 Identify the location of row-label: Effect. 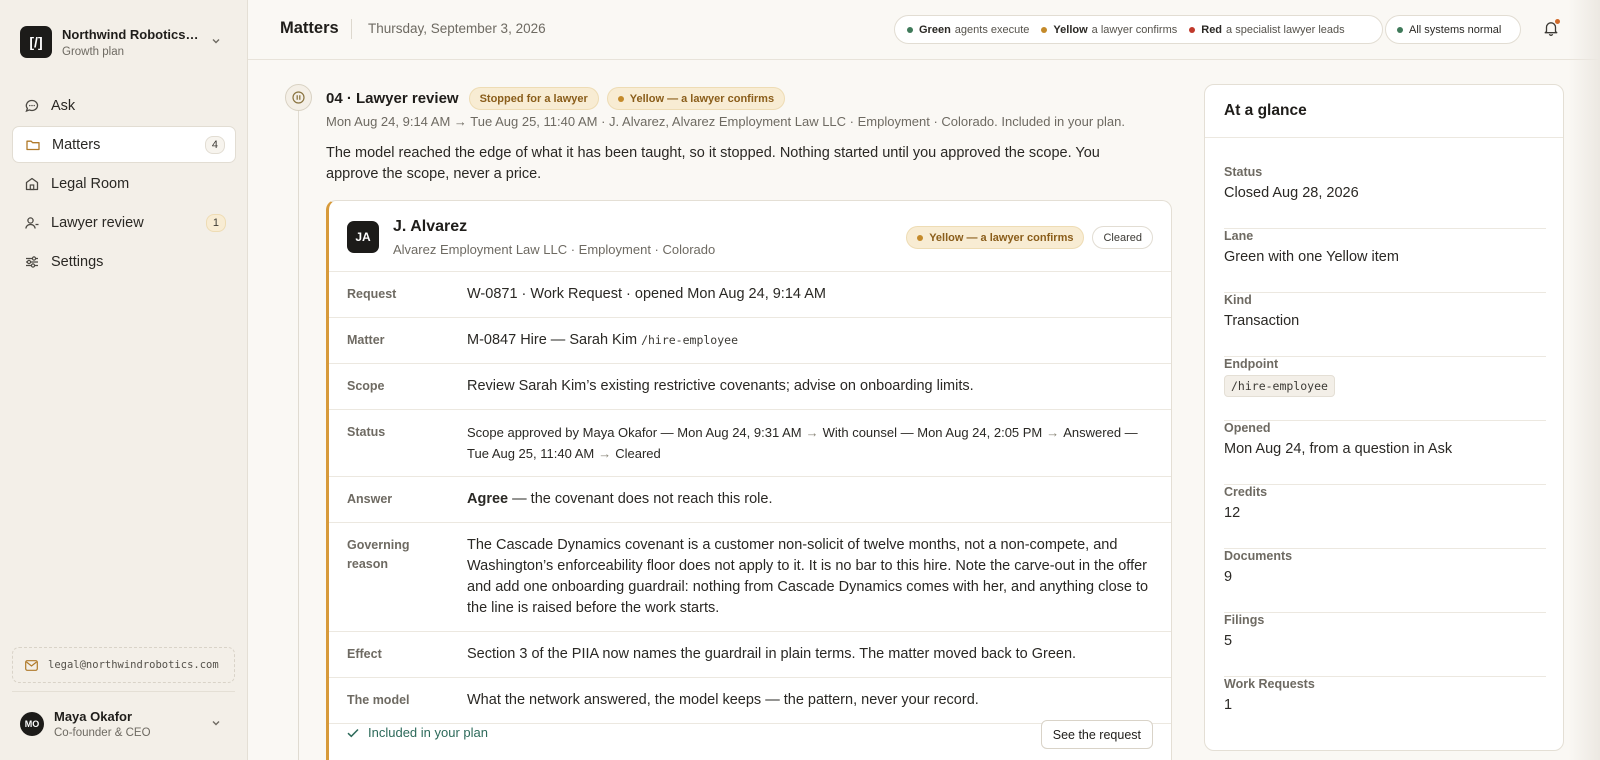
(364, 654).